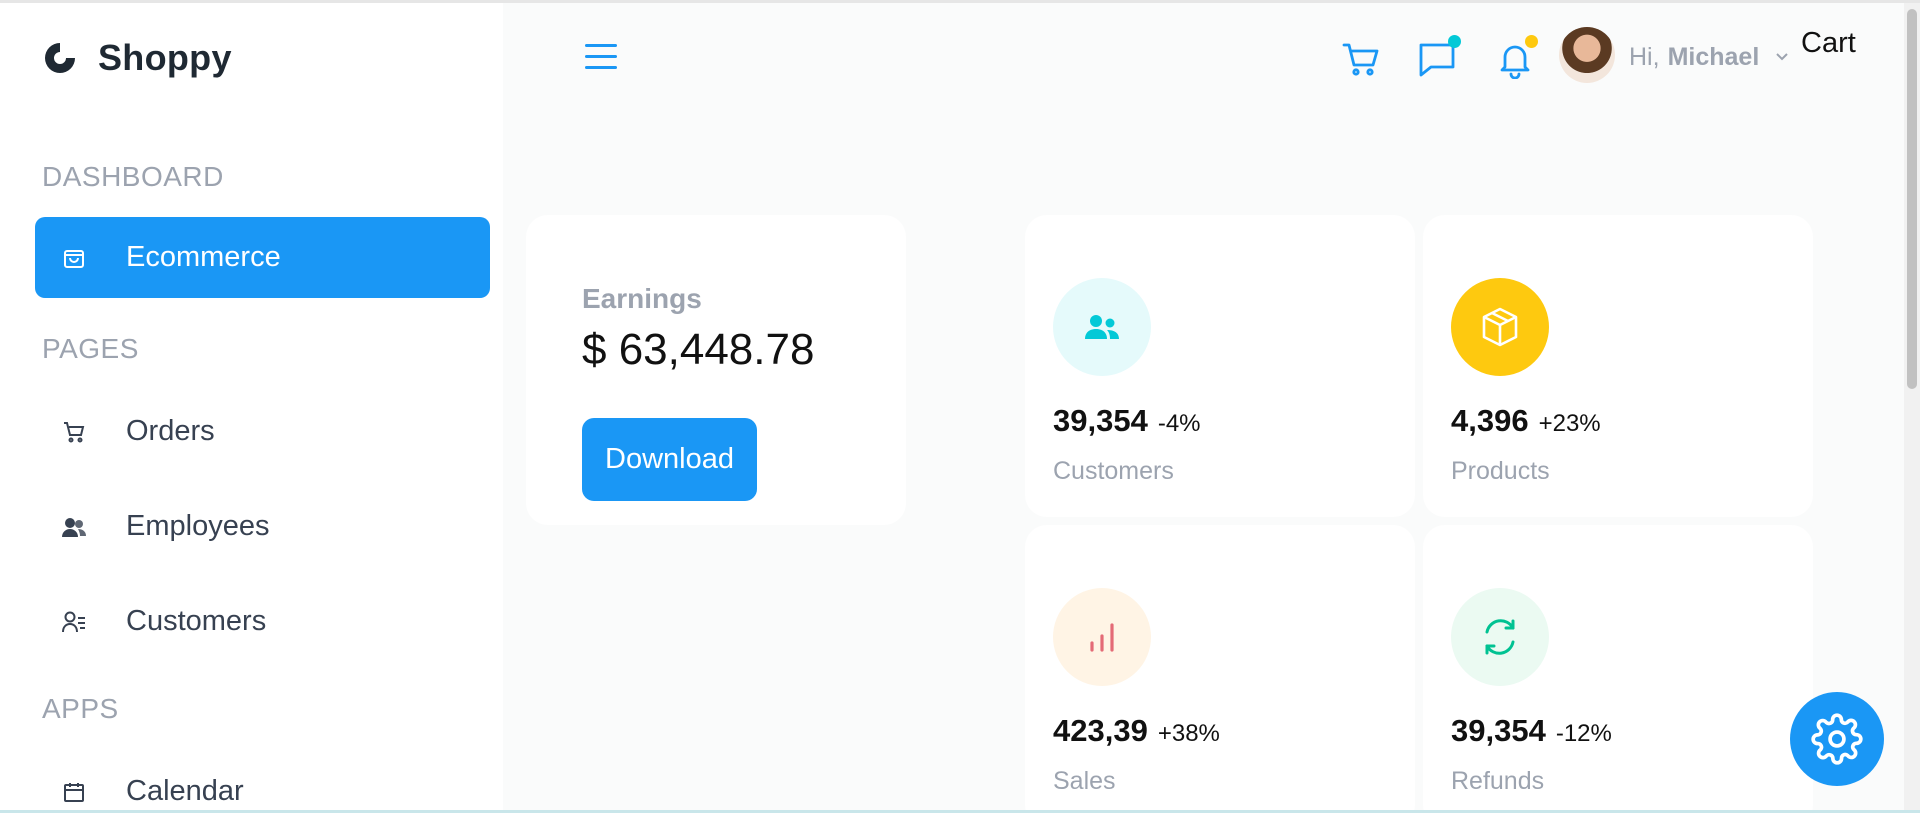  I want to click on greeting-prefix: Hi,, so click(1644, 57).